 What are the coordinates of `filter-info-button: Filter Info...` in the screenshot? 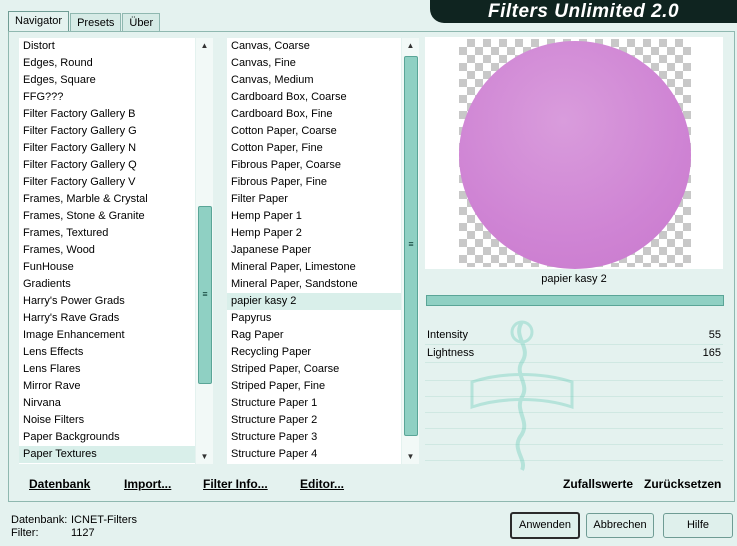 It's located at (235, 484).